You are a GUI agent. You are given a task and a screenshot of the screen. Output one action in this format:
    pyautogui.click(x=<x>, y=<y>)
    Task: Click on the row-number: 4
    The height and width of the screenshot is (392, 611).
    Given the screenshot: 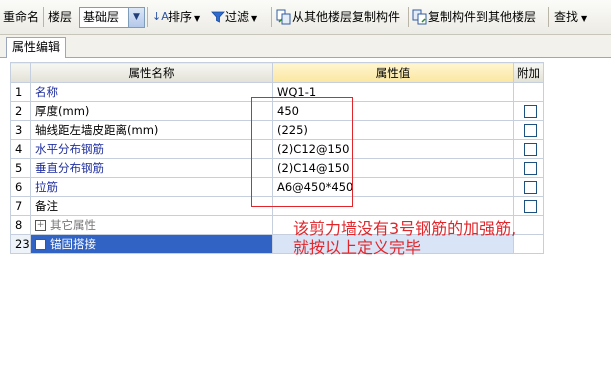 What is the action you would take?
    pyautogui.click(x=20, y=149)
    